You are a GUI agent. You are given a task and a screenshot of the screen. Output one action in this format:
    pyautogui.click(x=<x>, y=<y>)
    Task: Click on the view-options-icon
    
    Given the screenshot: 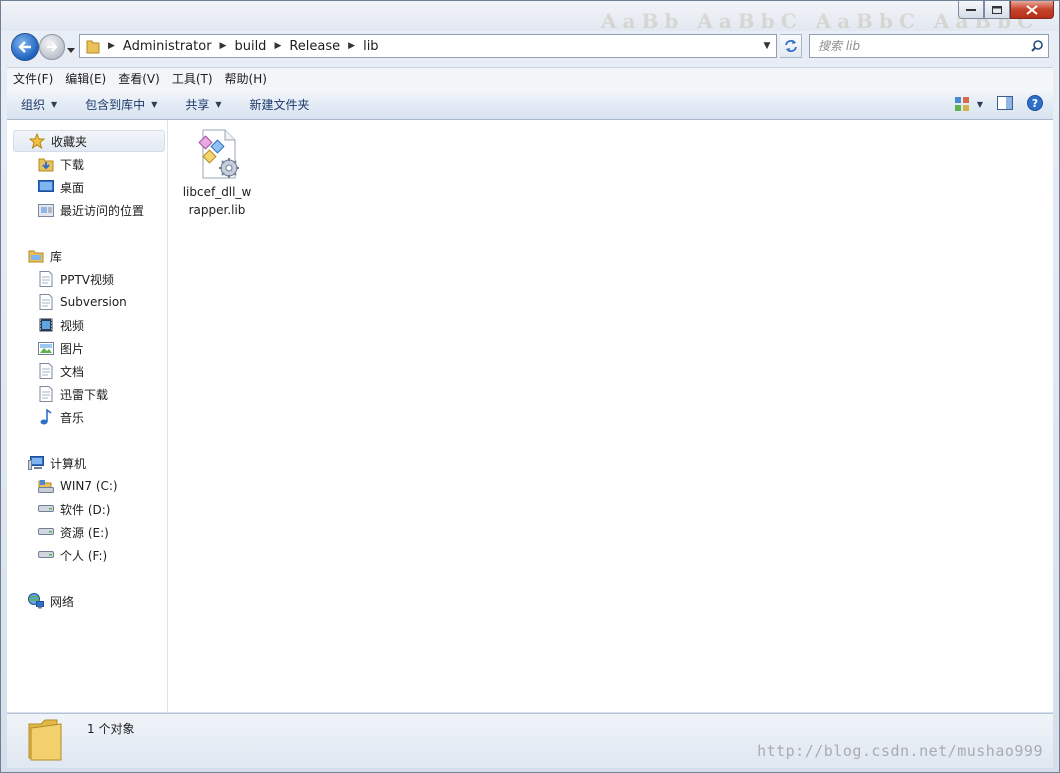 What is the action you would take?
    pyautogui.click(x=961, y=104)
    